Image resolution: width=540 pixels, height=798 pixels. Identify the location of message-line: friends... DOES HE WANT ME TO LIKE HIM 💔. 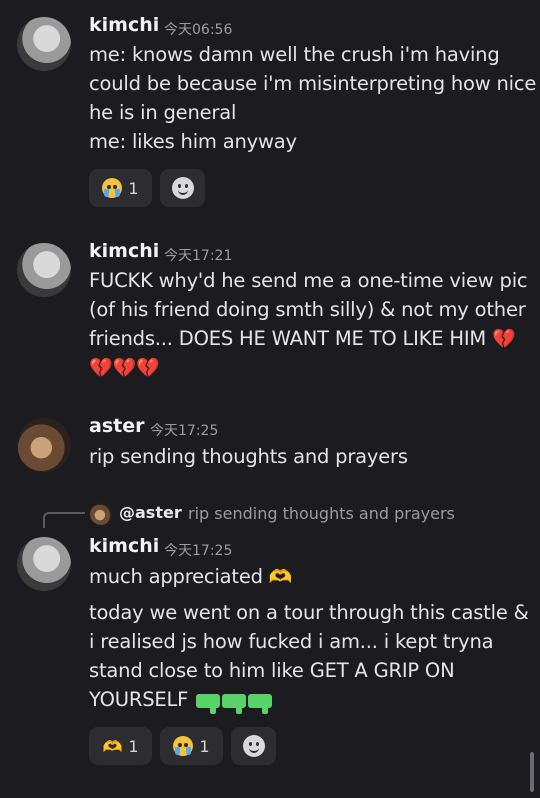
(302, 338).